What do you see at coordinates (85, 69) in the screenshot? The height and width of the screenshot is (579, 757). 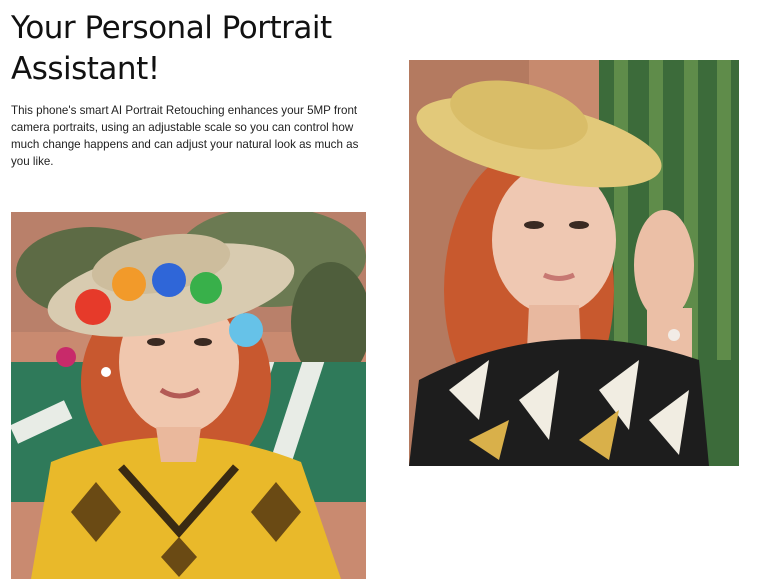 I see `headline-line-2: Assistant!` at bounding box center [85, 69].